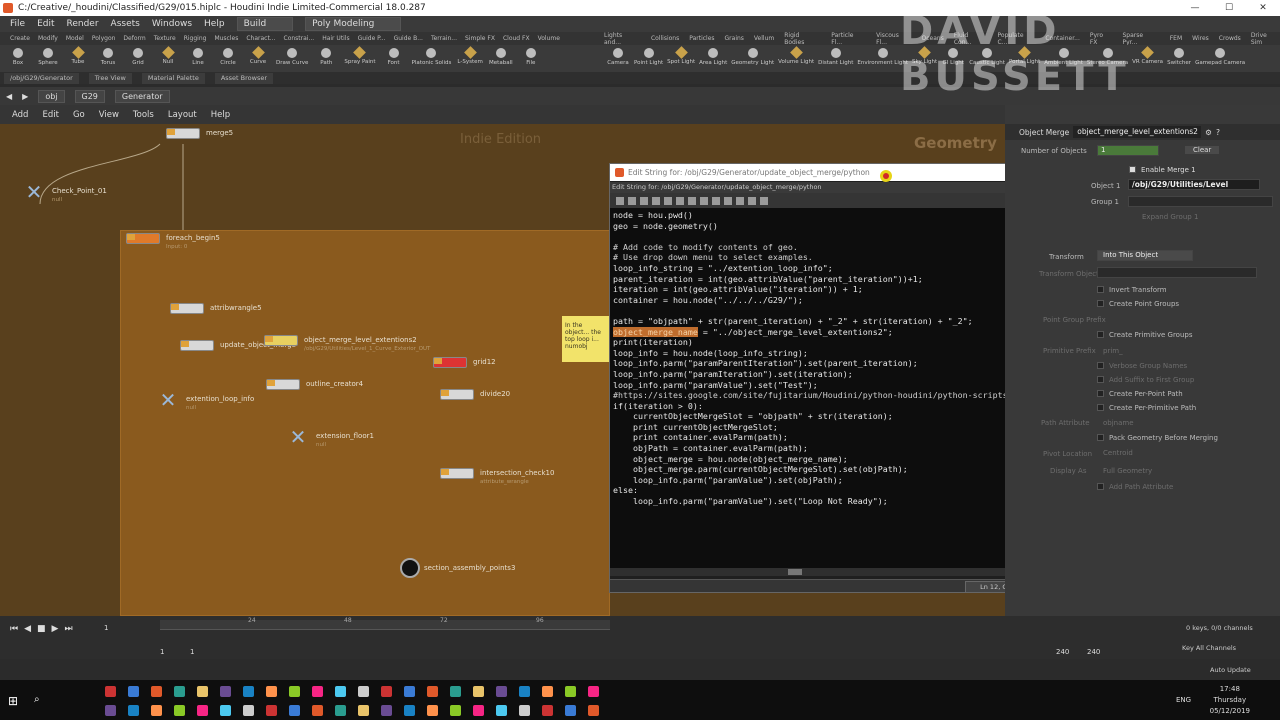  What do you see at coordinates (37, 699) in the screenshot?
I see `search-icon: ⌕` at bounding box center [37, 699].